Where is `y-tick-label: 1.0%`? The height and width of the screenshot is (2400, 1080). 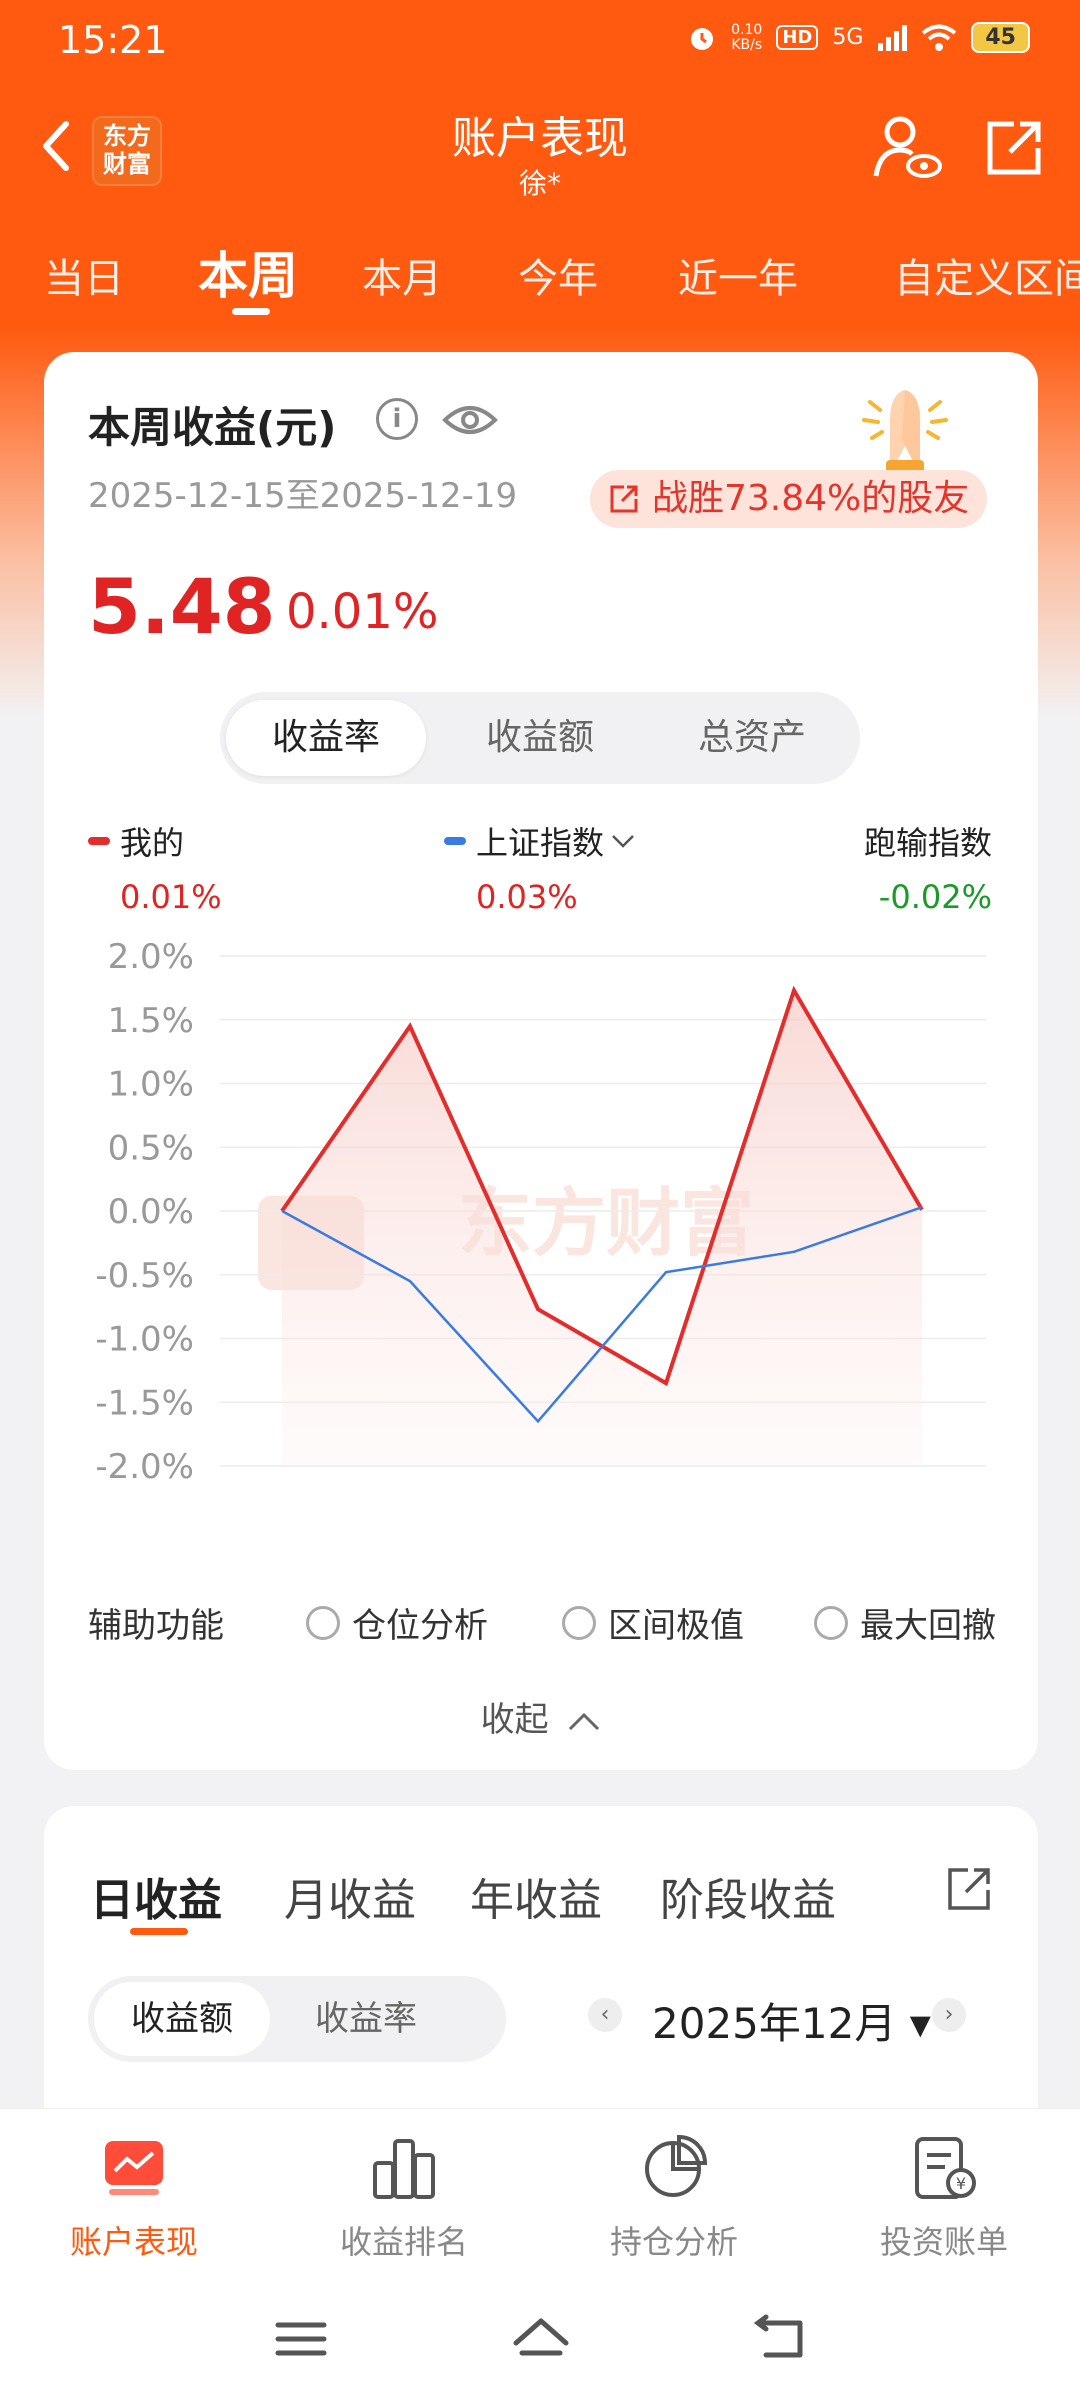 y-tick-label: 1.0% is located at coordinates (151, 1085).